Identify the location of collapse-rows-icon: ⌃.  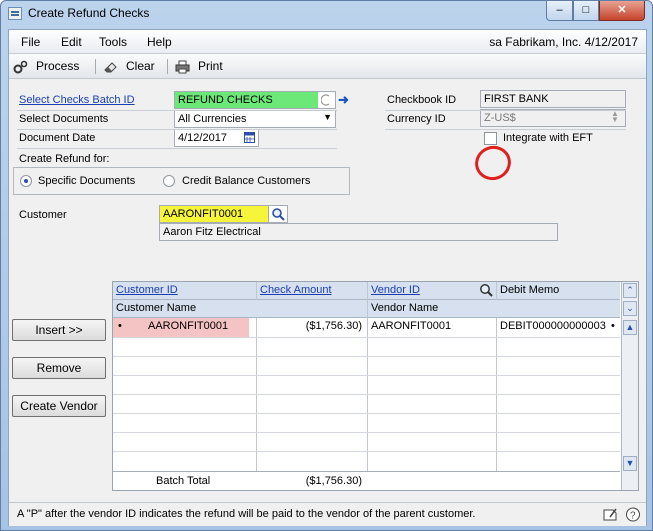
(630, 290).